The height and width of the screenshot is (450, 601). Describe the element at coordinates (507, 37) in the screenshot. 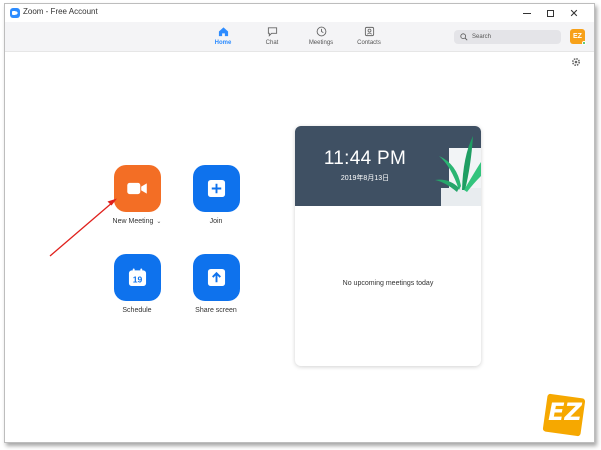

I see `search-input: Search` at that location.